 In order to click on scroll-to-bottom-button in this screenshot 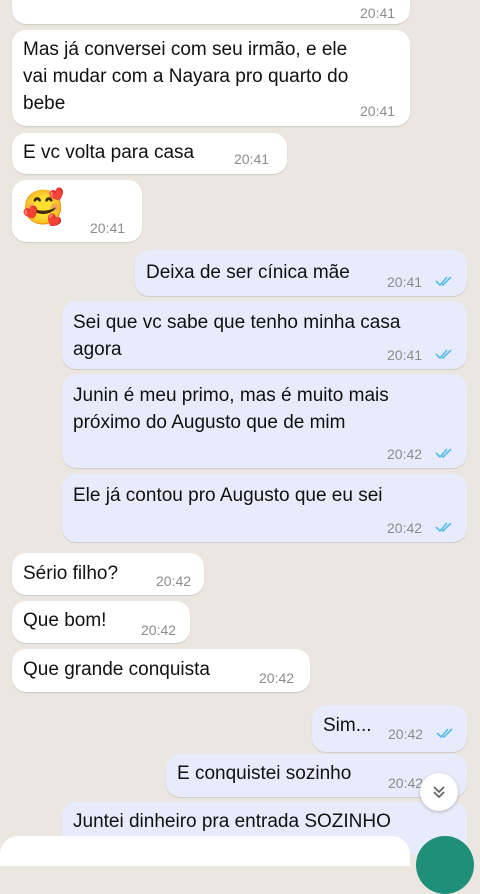, I will do `click(439, 792)`.